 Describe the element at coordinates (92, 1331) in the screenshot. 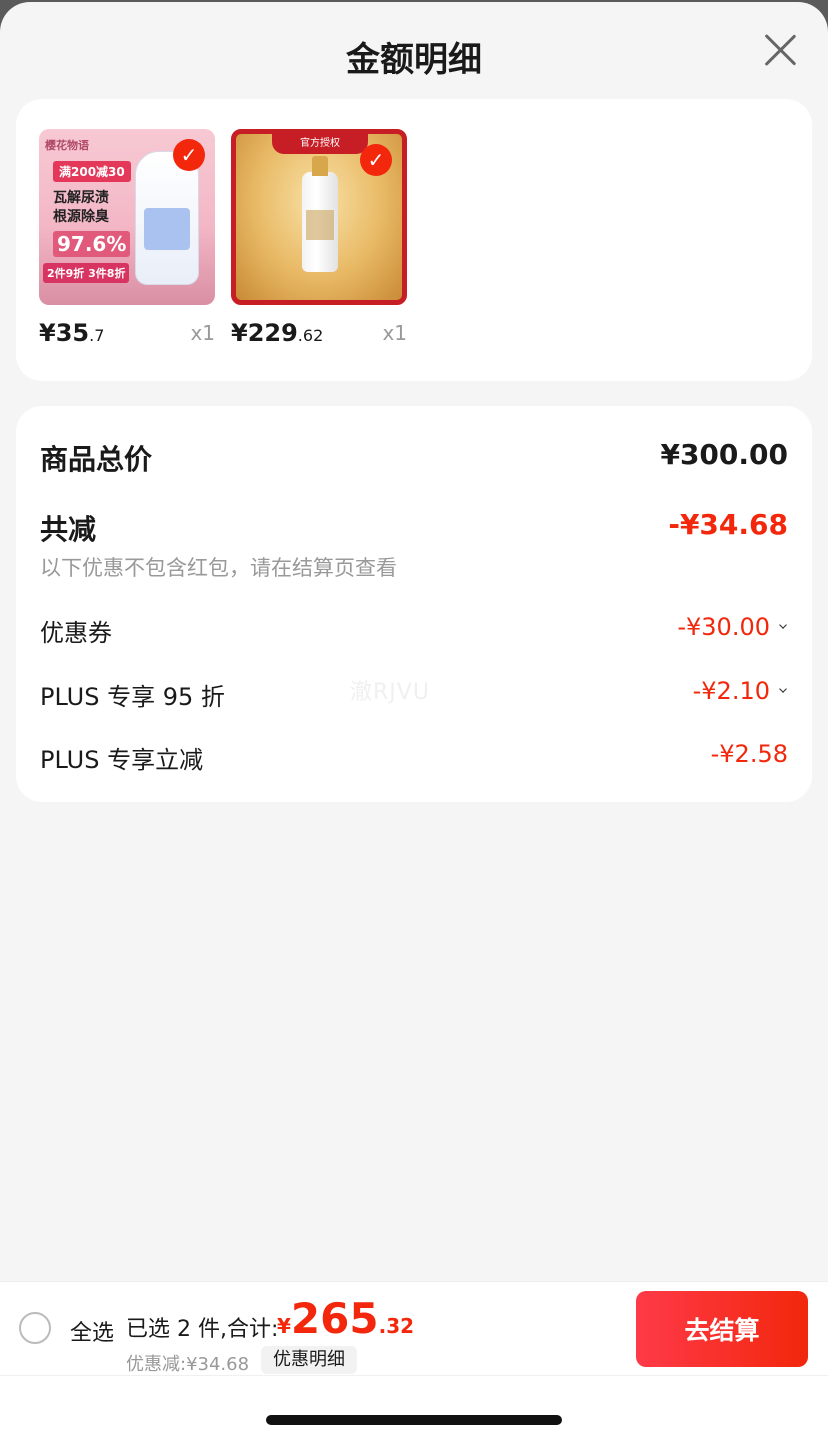

I see `select-all-label: 全选` at that location.